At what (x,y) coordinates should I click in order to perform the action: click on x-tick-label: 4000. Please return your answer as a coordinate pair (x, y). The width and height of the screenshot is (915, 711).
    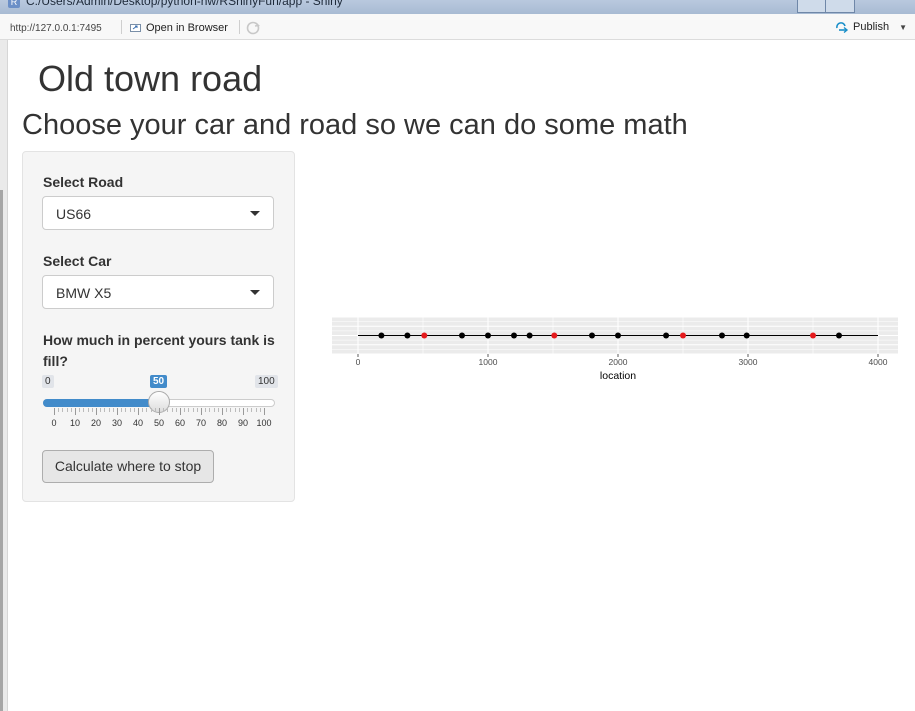
    Looking at the image, I should click on (878, 362).